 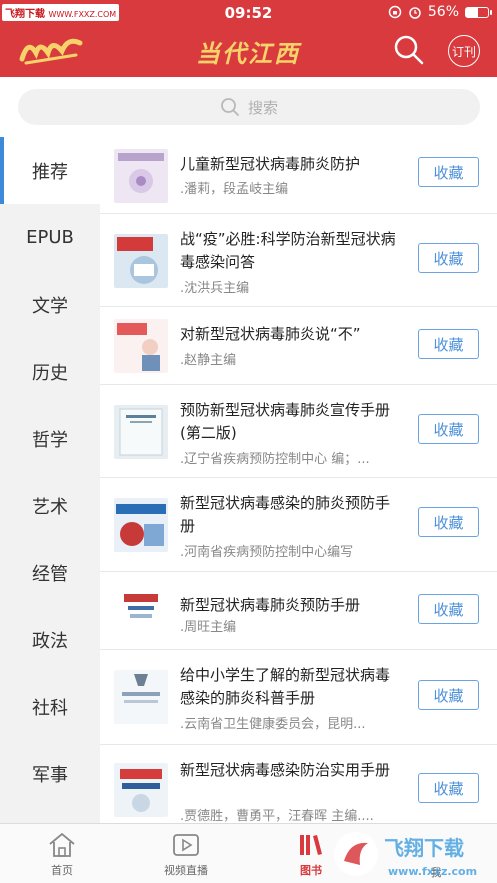 What do you see at coordinates (285, 421) in the screenshot?
I see `book-title: 预防新型冠状病毒肺炎宣传手册(第二版)` at bounding box center [285, 421].